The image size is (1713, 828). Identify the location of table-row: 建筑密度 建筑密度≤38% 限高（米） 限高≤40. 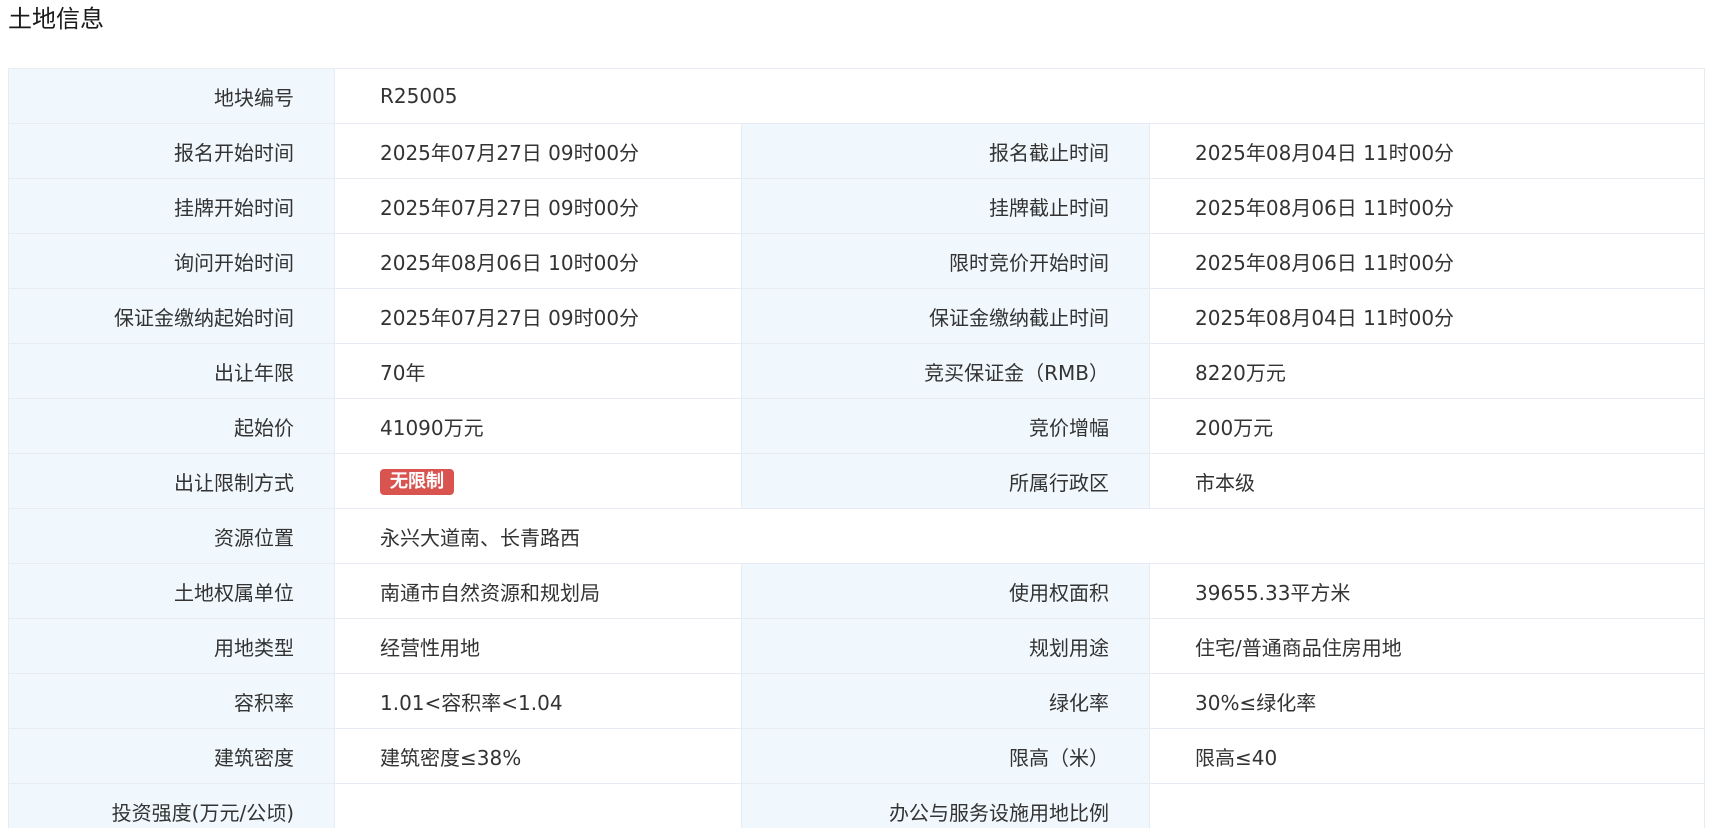
(857, 756).